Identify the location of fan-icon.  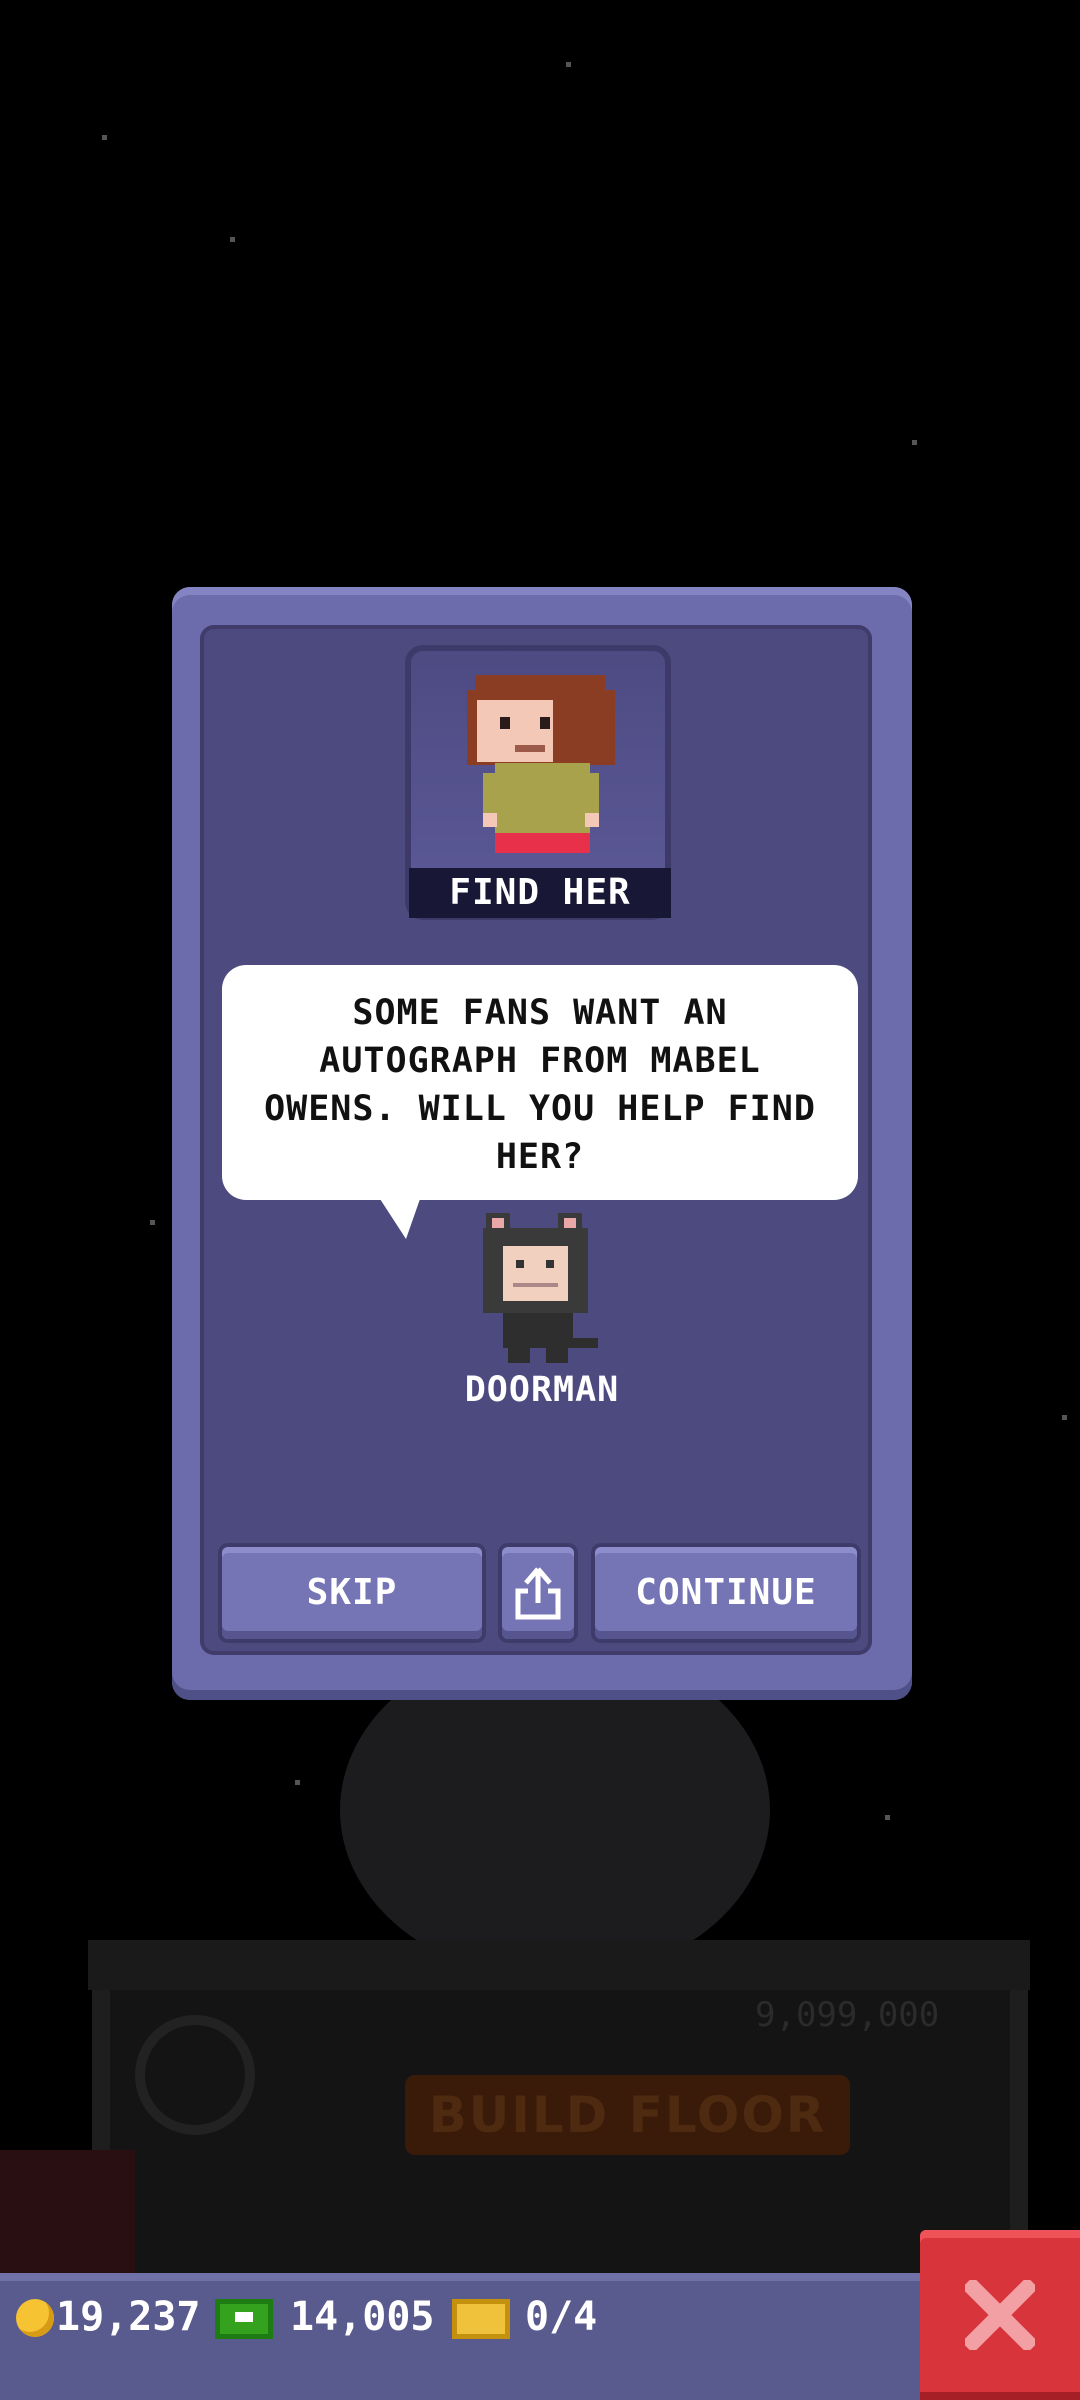
(195, 2075).